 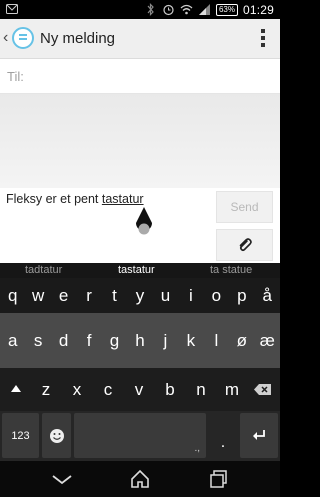 I want to click on key-g: g, so click(x=114, y=340).